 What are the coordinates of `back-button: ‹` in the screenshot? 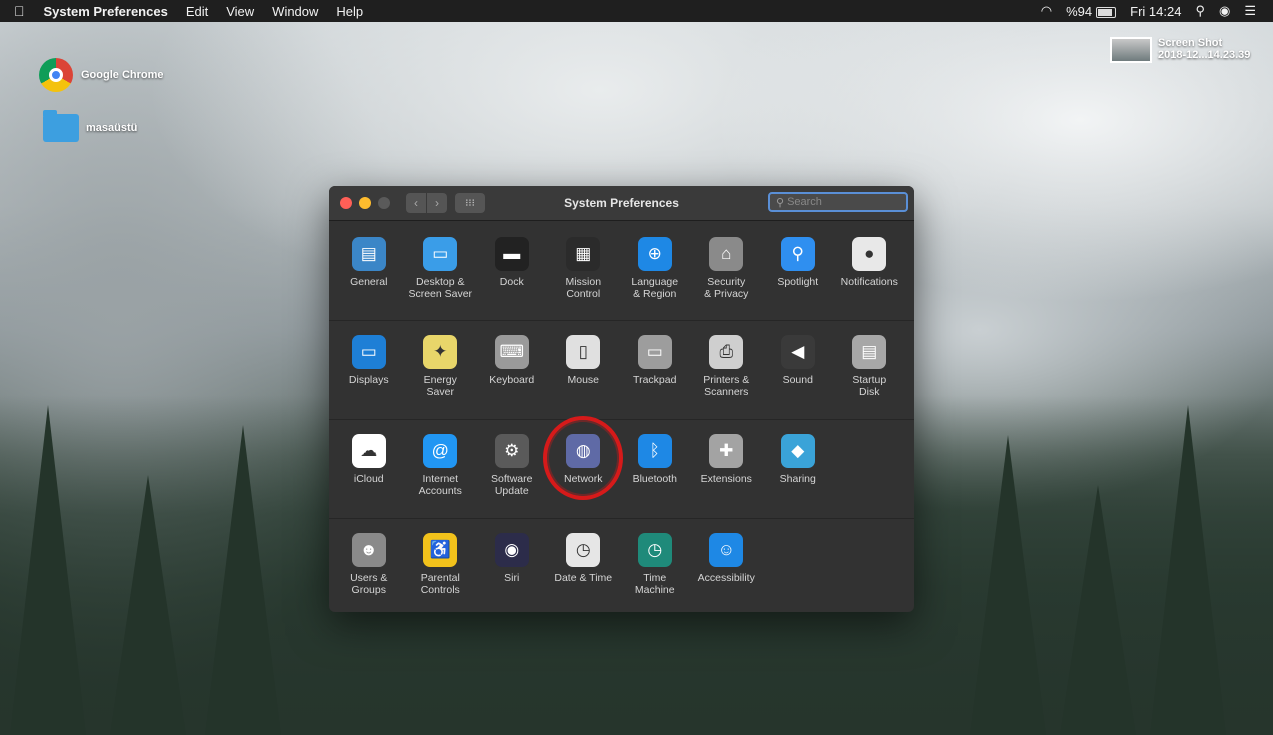 It's located at (416, 203).